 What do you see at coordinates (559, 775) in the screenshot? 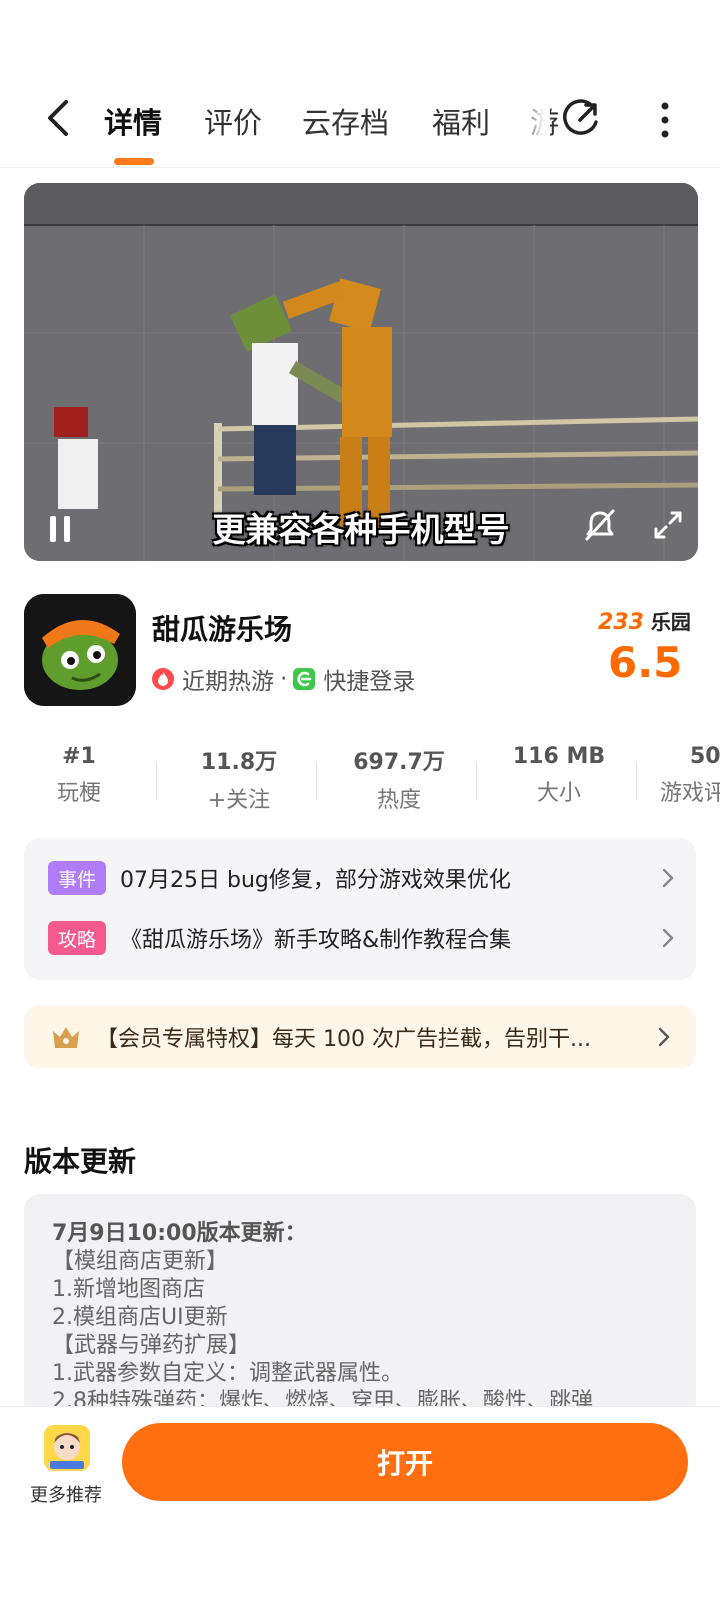
I see `stat-size: 116 MB 大小` at bounding box center [559, 775].